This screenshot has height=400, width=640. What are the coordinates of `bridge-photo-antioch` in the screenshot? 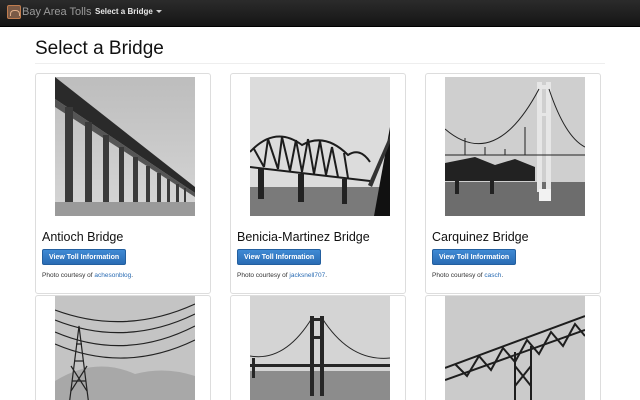 It's located at (125, 146).